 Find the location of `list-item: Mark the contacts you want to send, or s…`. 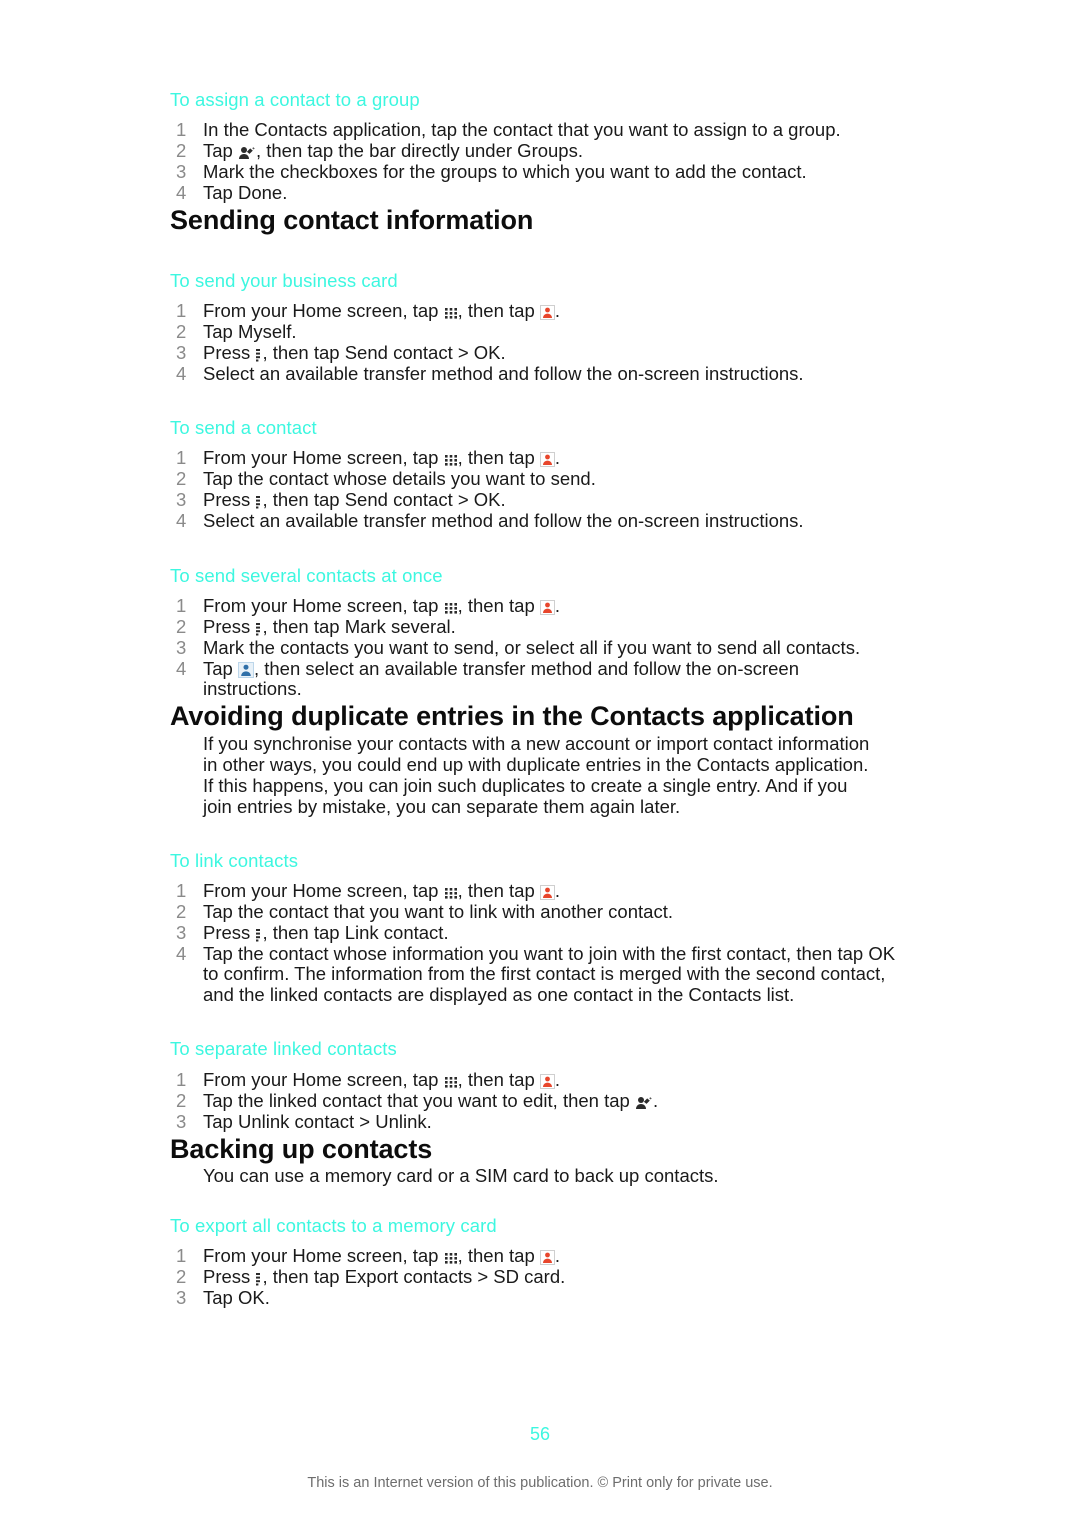

list-item: Mark the contacts you want to send, or s… is located at coordinates (531, 647).